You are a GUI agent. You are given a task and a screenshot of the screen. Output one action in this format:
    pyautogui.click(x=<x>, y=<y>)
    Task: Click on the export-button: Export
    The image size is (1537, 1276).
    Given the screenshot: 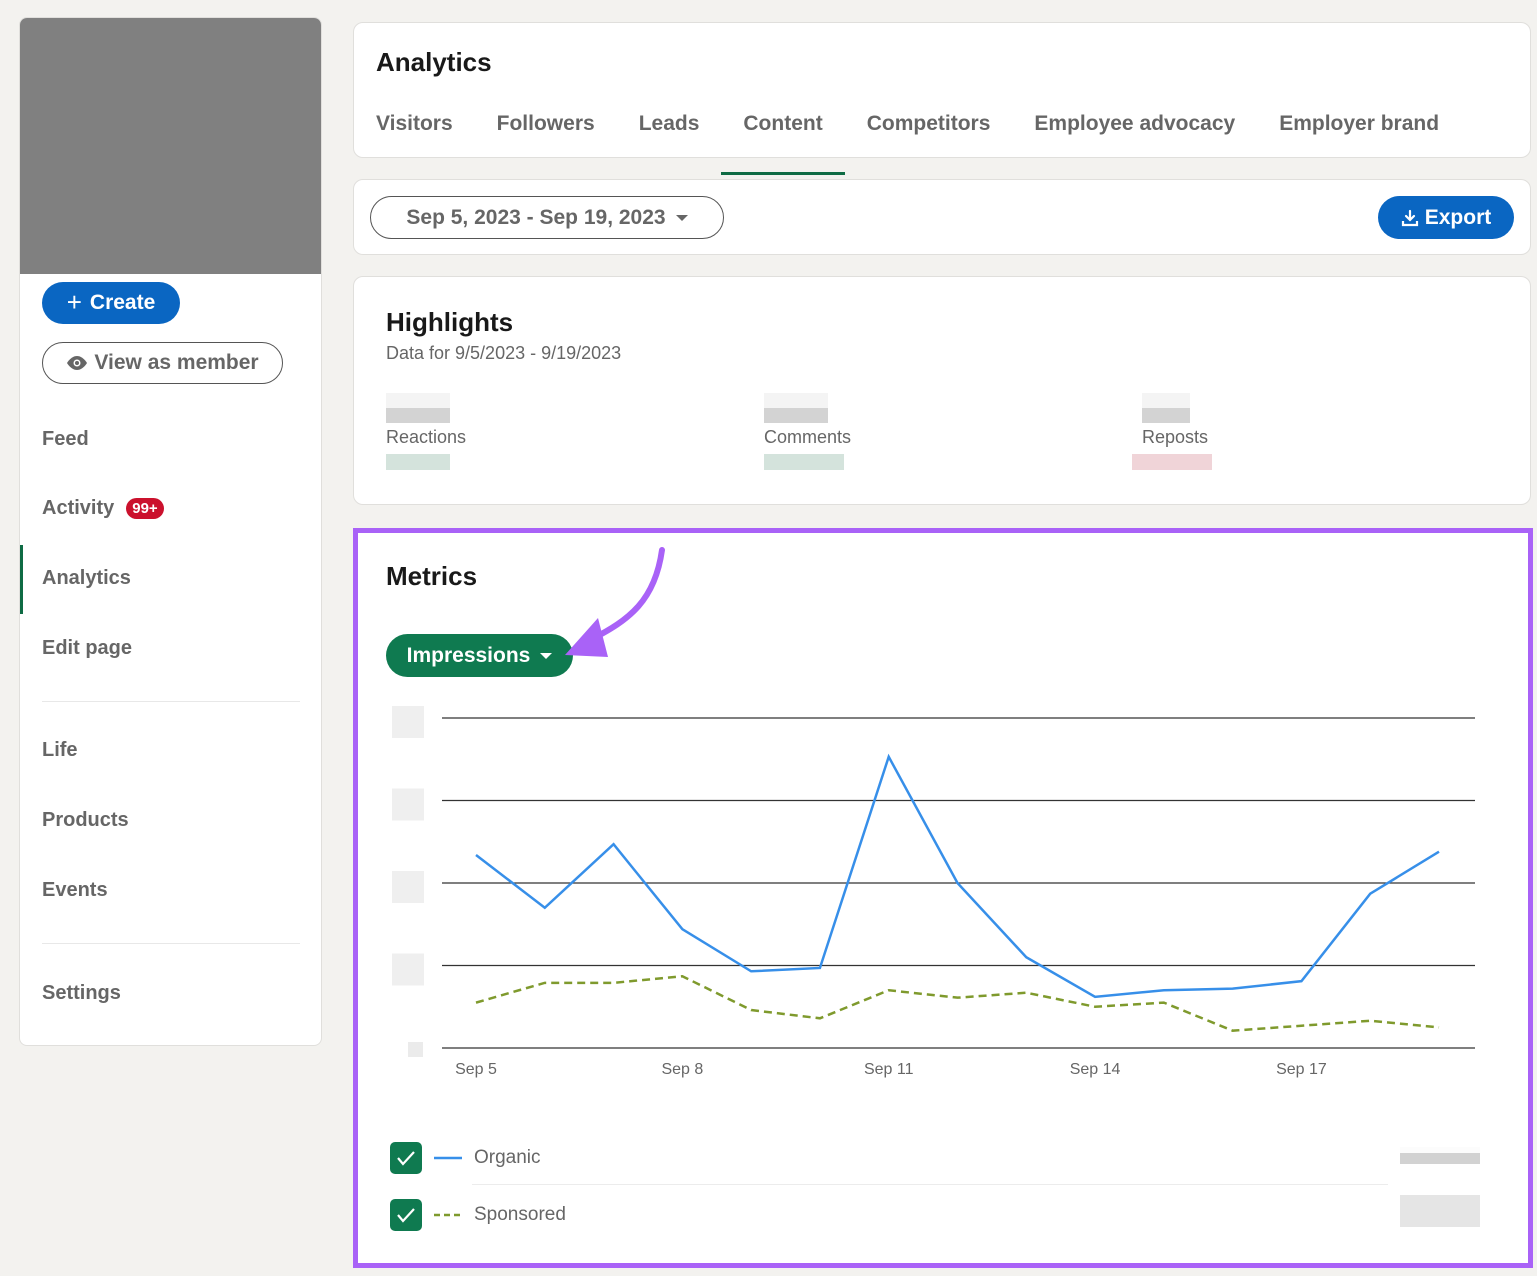 What is the action you would take?
    pyautogui.click(x=1446, y=217)
    